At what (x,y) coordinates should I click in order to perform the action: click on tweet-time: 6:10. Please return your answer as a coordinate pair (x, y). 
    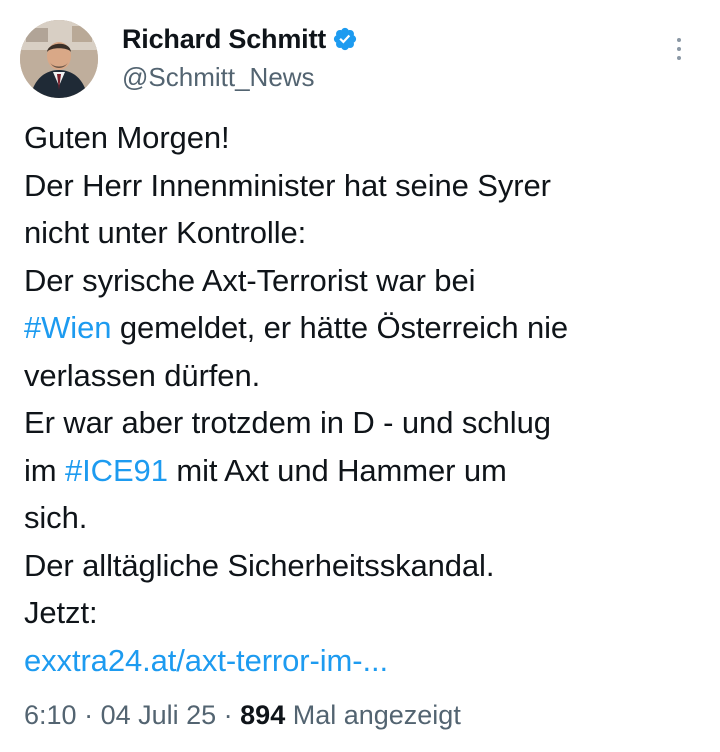
    Looking at the image, I should click on (50, 715).